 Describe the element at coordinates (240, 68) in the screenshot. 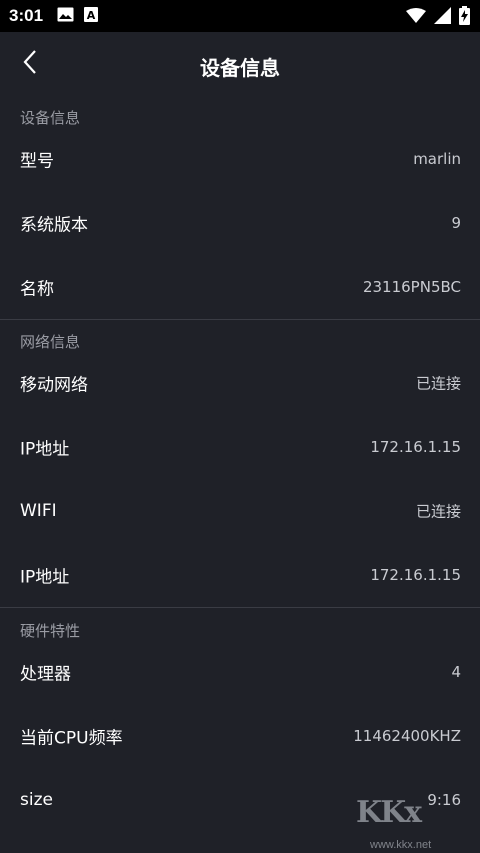

I see `page-title: 设备信息` at that location.